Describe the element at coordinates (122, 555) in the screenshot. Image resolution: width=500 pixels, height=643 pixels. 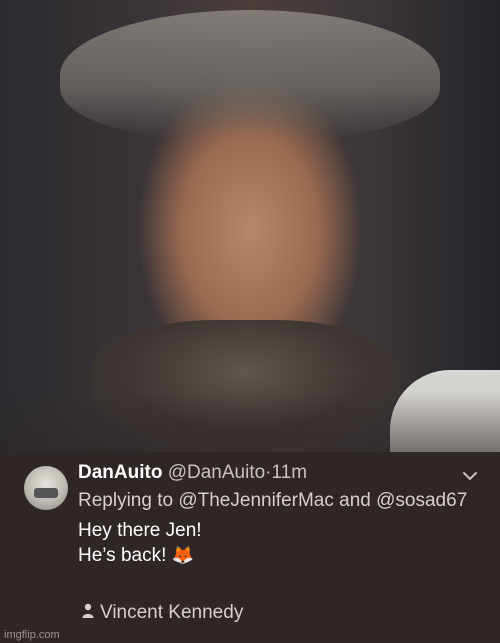
I see `tweet-text: He’s back!` at that location.